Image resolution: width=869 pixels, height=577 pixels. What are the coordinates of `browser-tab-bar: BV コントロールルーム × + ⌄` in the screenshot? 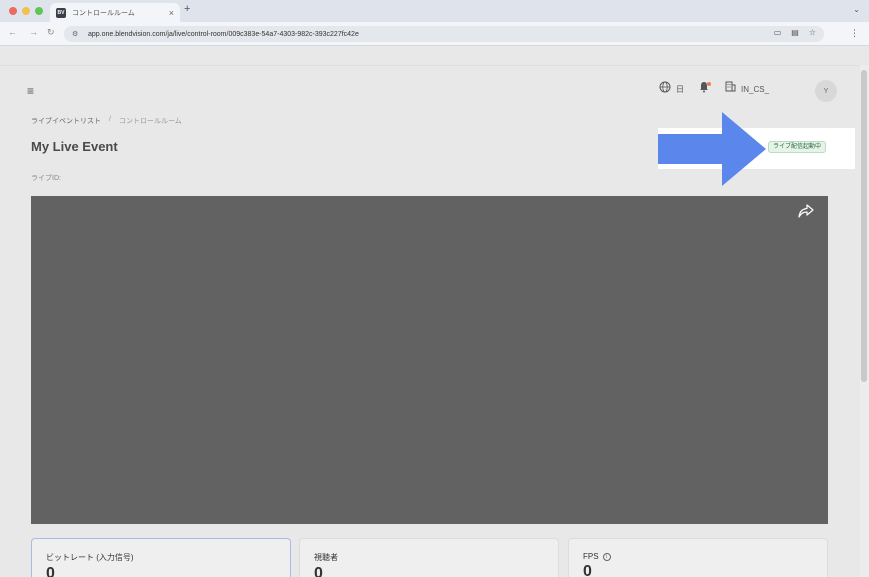 It's located at (434, 11).